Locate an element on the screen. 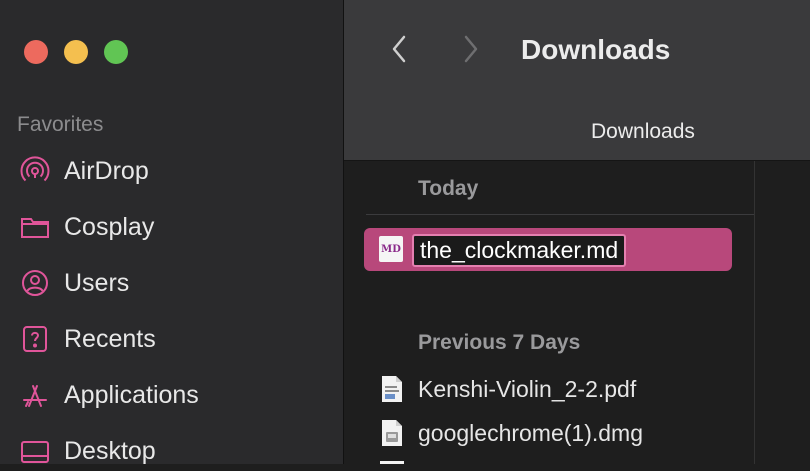  forward-button is located at coordinates (471, 51).